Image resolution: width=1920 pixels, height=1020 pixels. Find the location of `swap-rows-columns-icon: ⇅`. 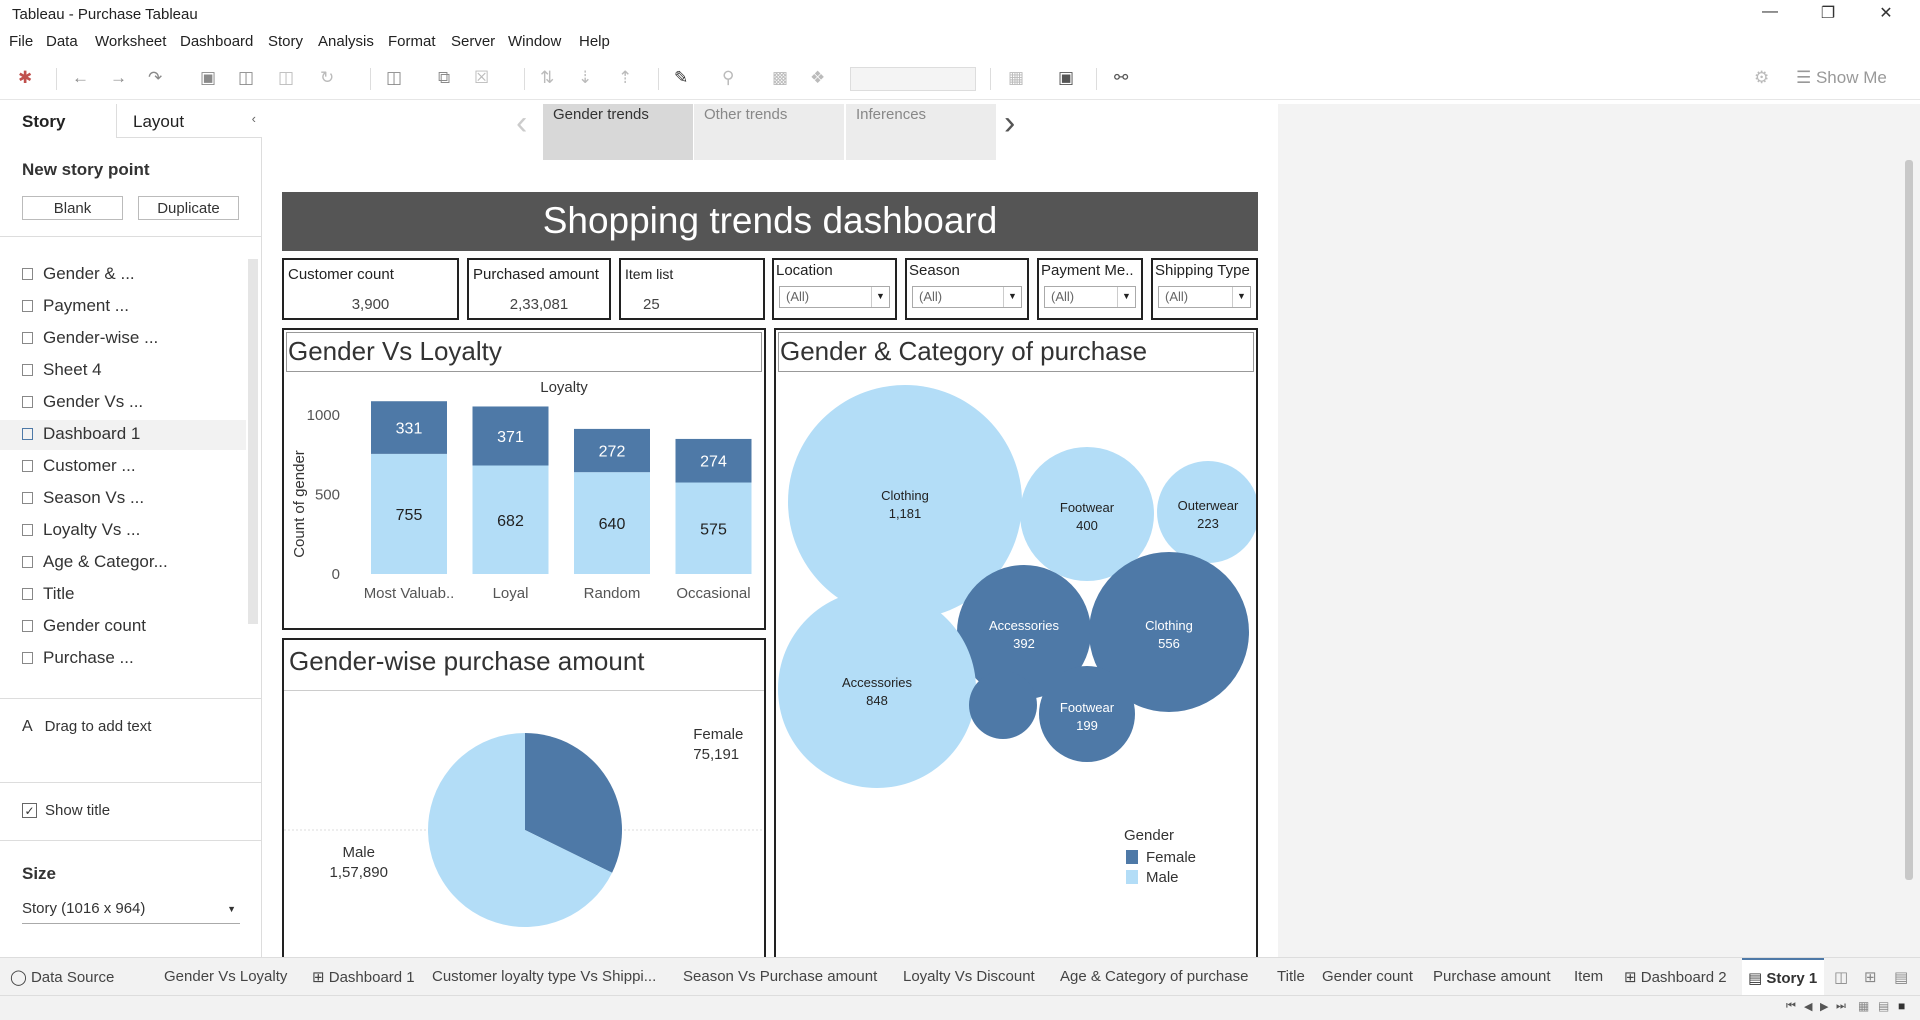

swap-rows-columns-icon: ⇅ is located at coordinates (547, 78).